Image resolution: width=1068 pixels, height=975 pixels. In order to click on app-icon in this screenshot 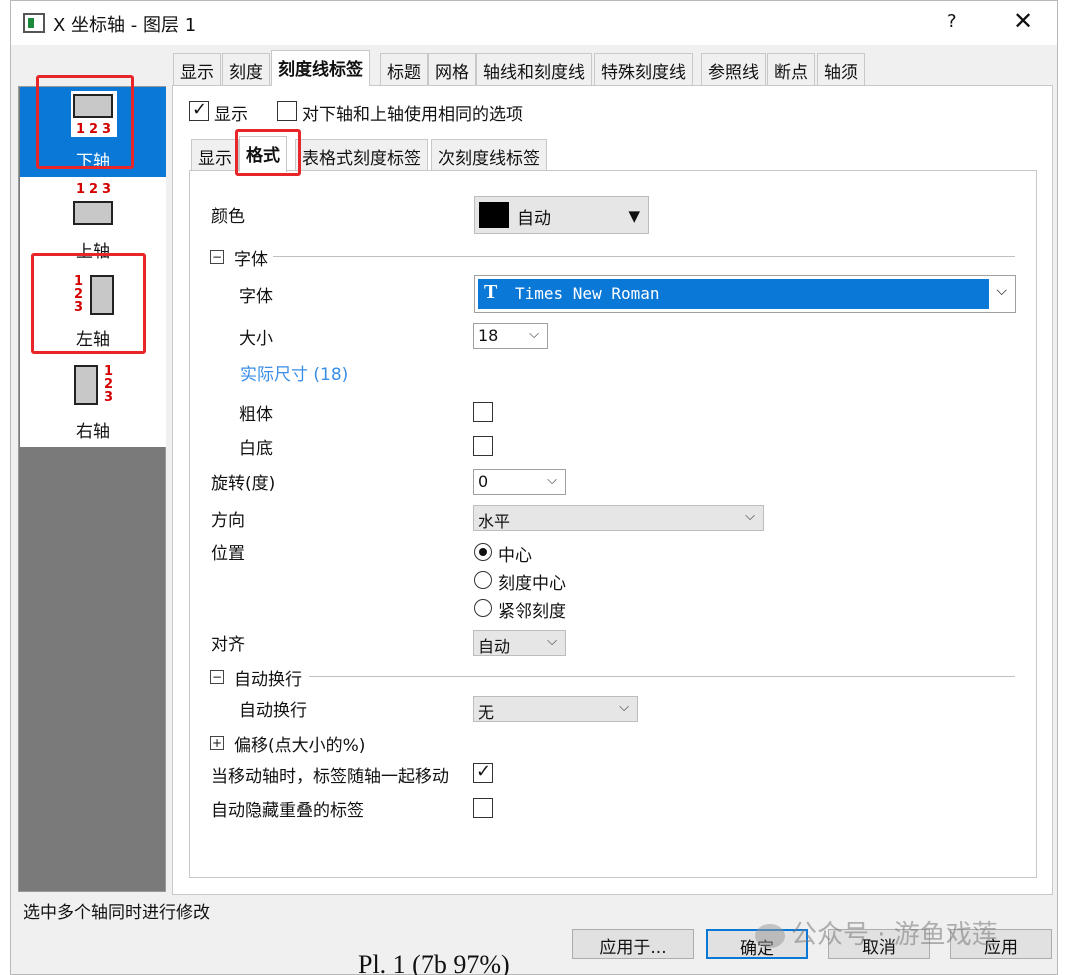, I will do `click(34, 23)`.